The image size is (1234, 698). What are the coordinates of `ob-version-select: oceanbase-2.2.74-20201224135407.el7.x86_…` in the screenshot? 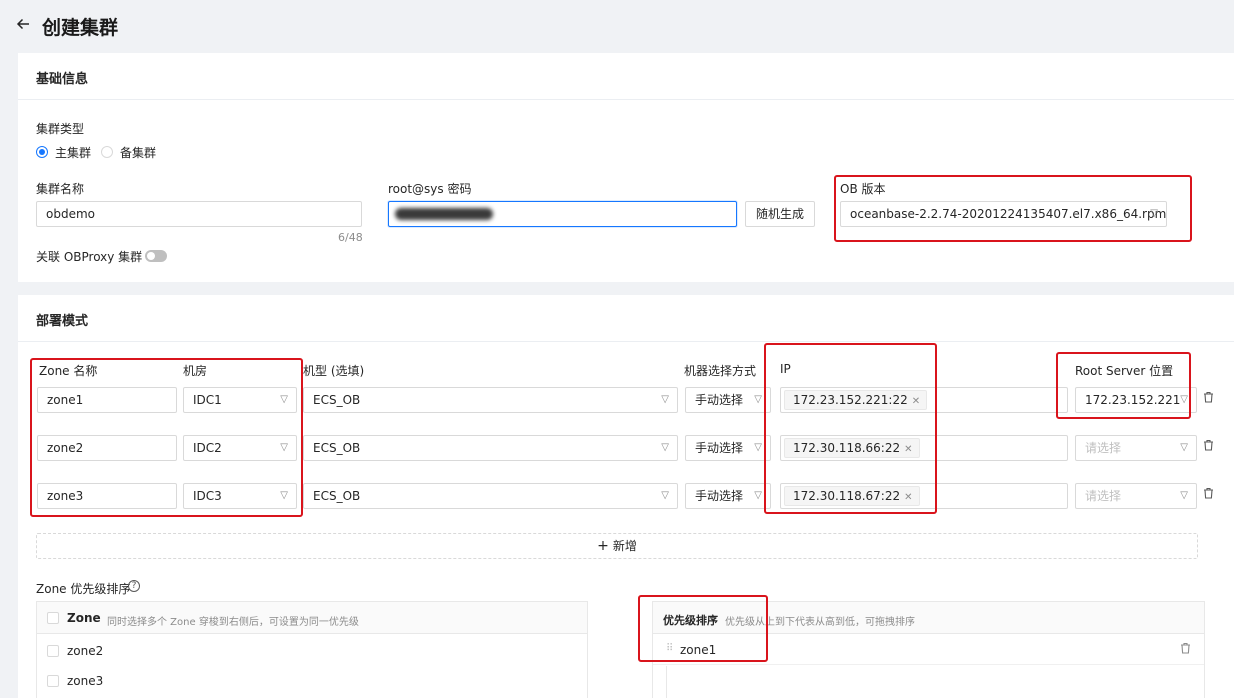 It's located at (1003, 214).